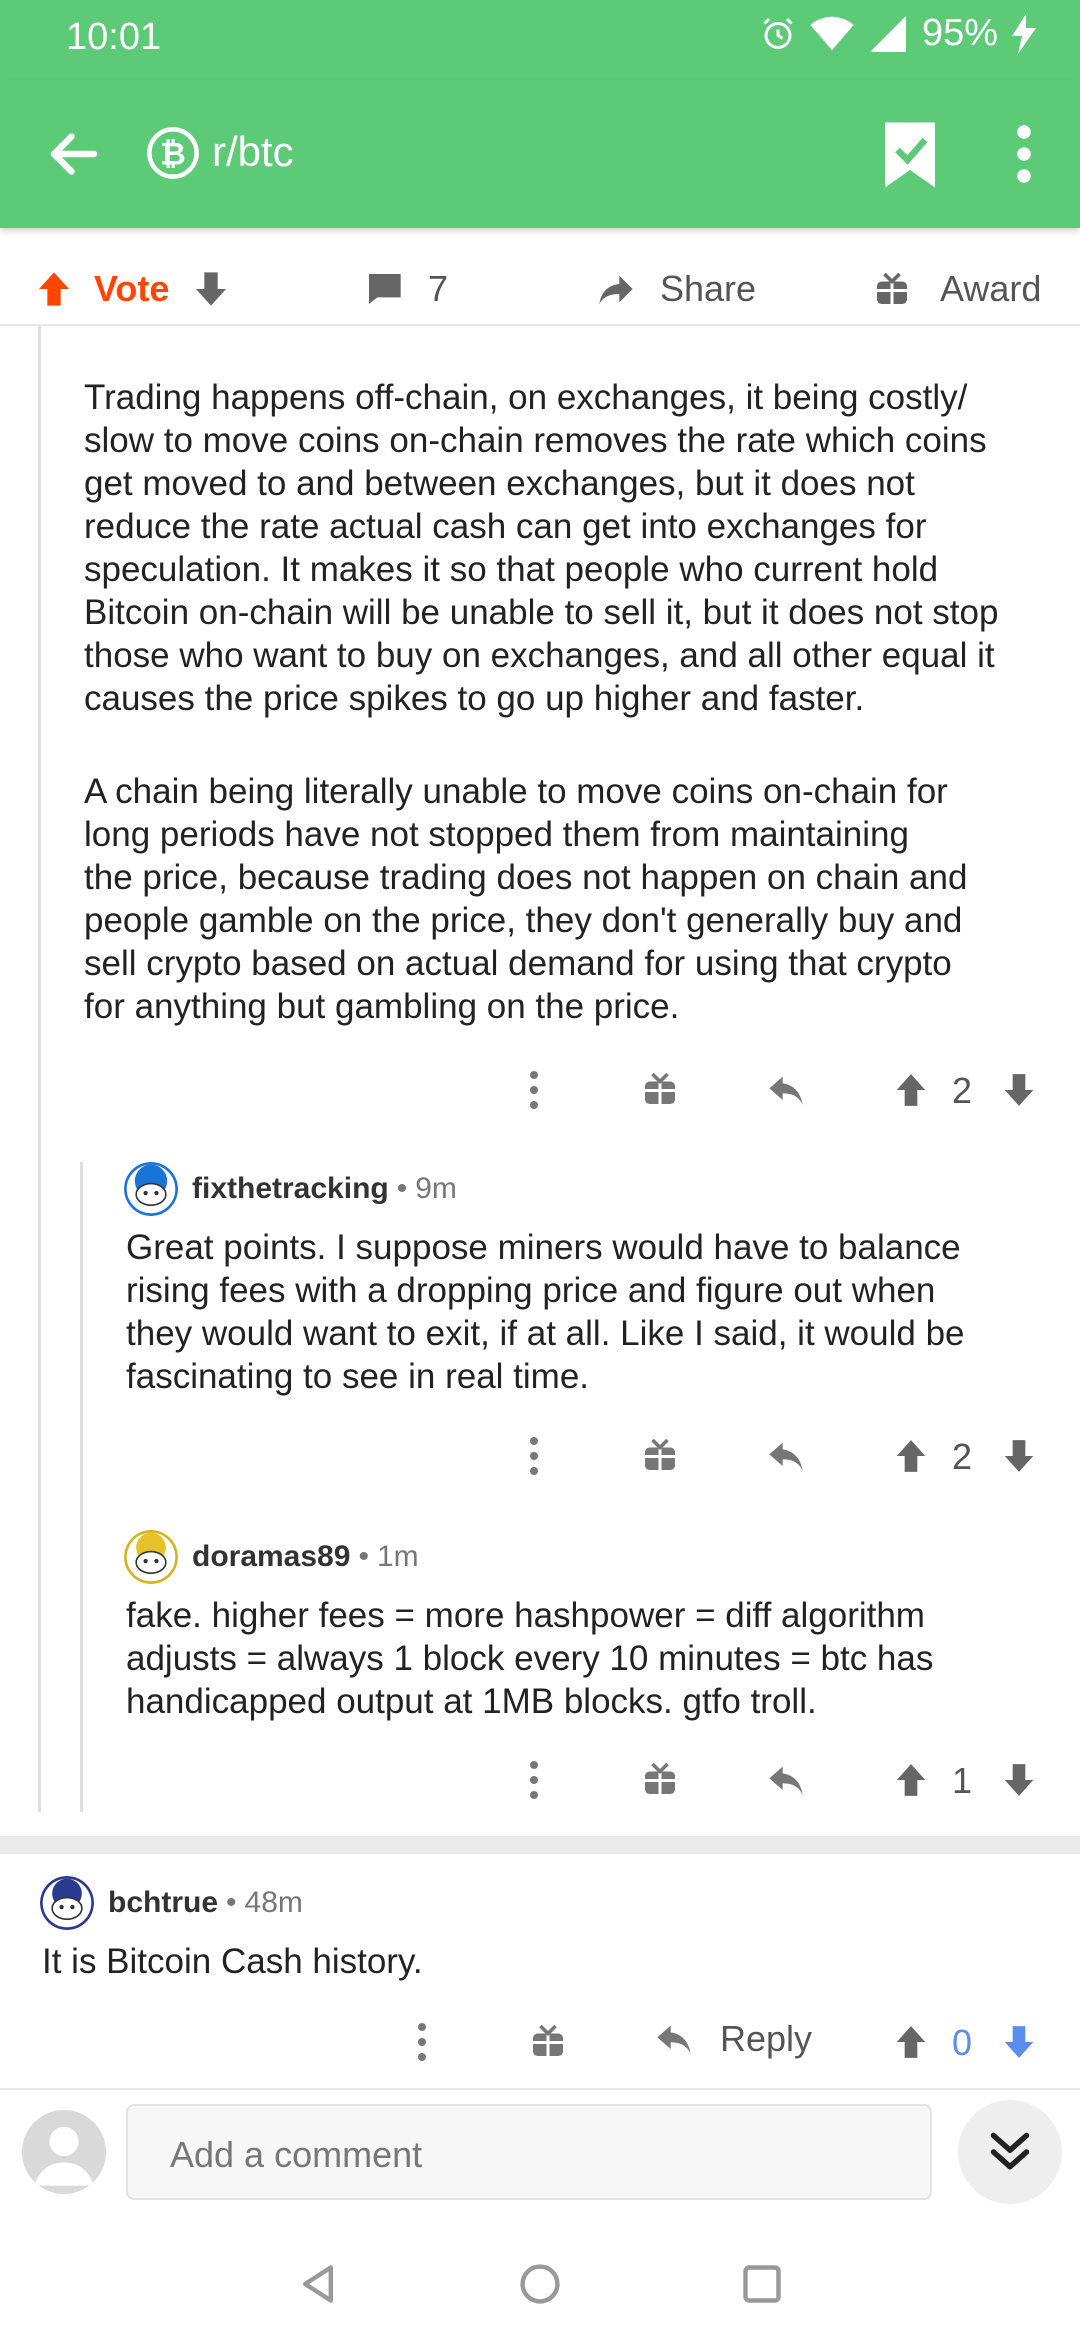 The image size is (1080, 2340). What do you see at coordinates (273, 1902) in the screenshot?
I see `comment-time: 48m` at bounding box center [273, 1902].